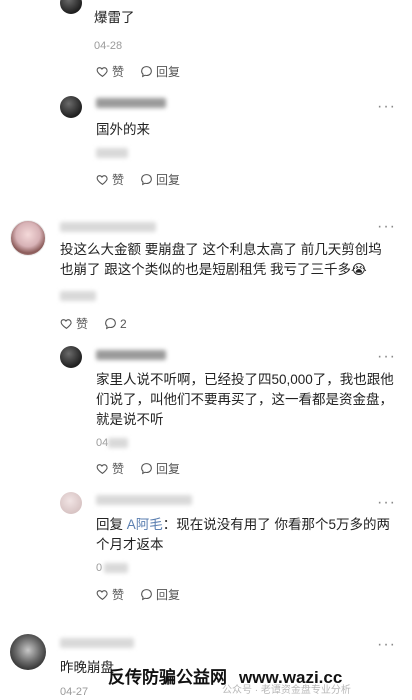 The height and width of the screenshot is (700, 412). I want to click on comment-time: 04, so click(102, 443).